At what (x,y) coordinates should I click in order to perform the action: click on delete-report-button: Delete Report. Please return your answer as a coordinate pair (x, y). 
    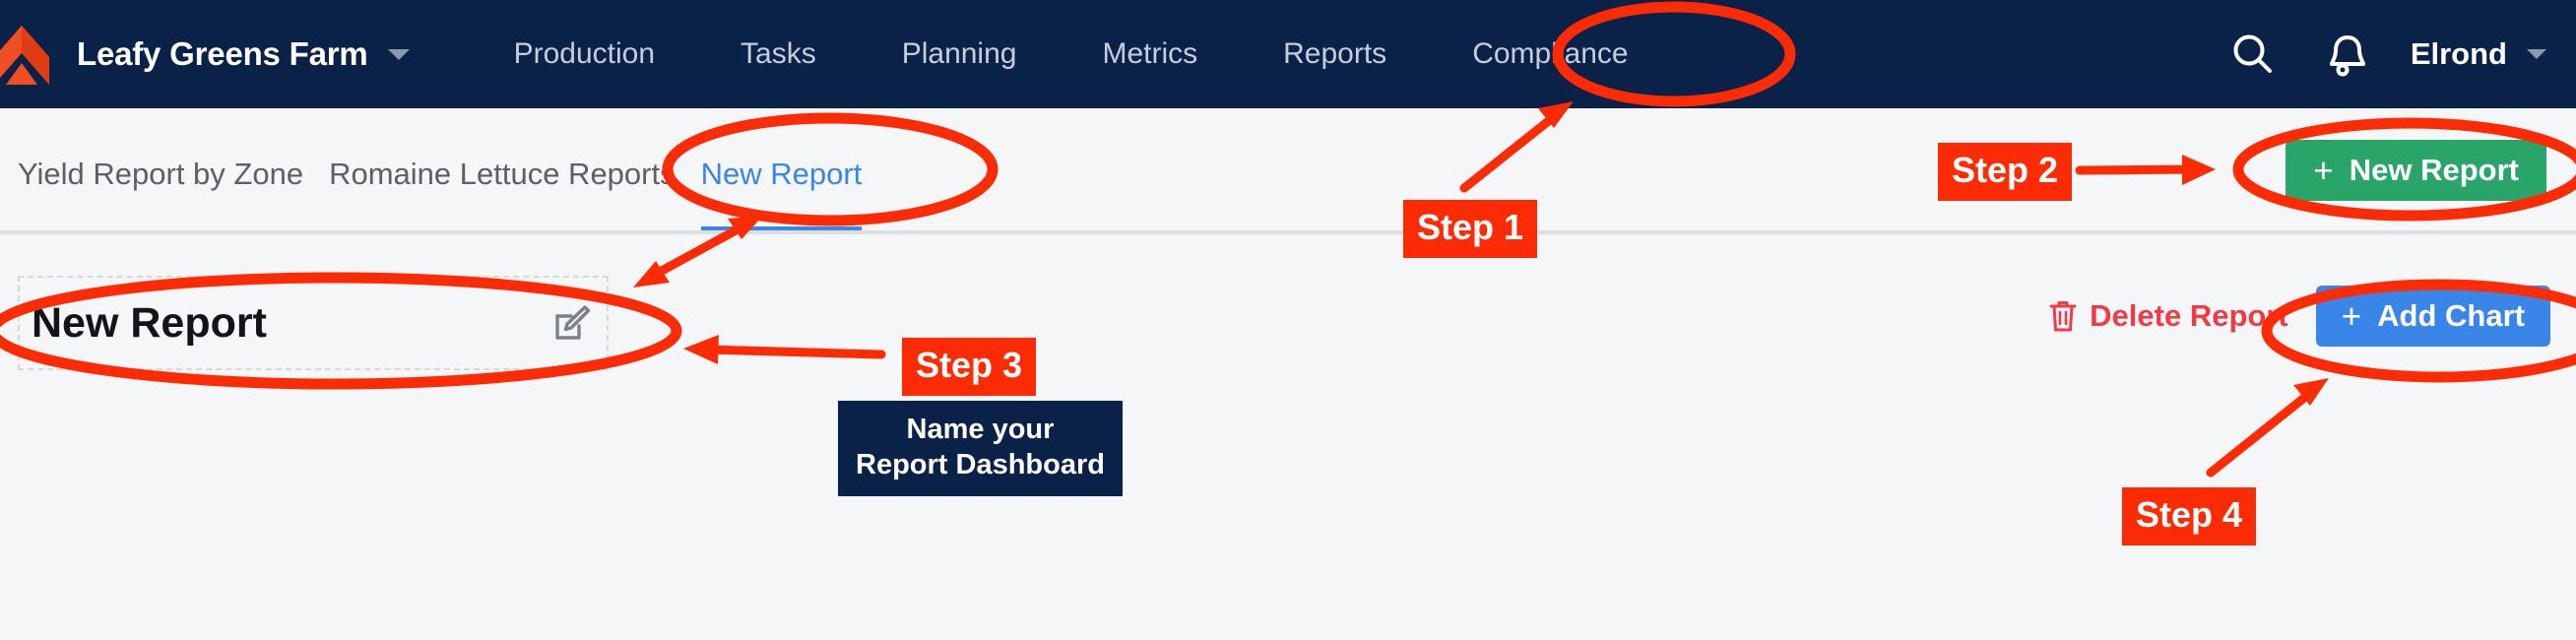
    Looking at the image, I should click on (2168, 316).